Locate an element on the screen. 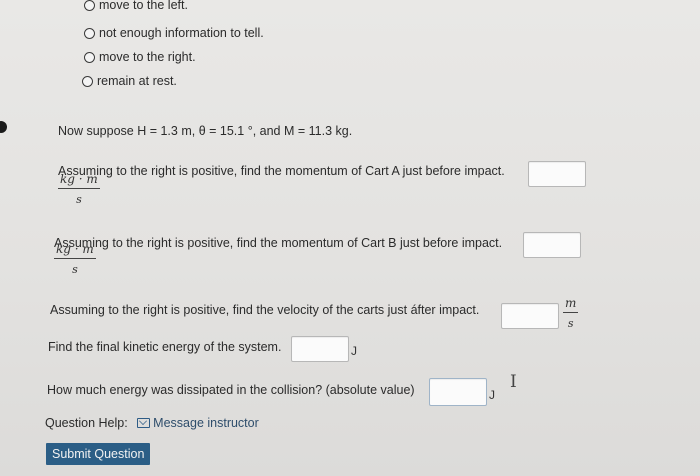 This screenshot has width=700, height=476. question-help-row: Question Help: Message instructor is located at coordinates (152, 423).